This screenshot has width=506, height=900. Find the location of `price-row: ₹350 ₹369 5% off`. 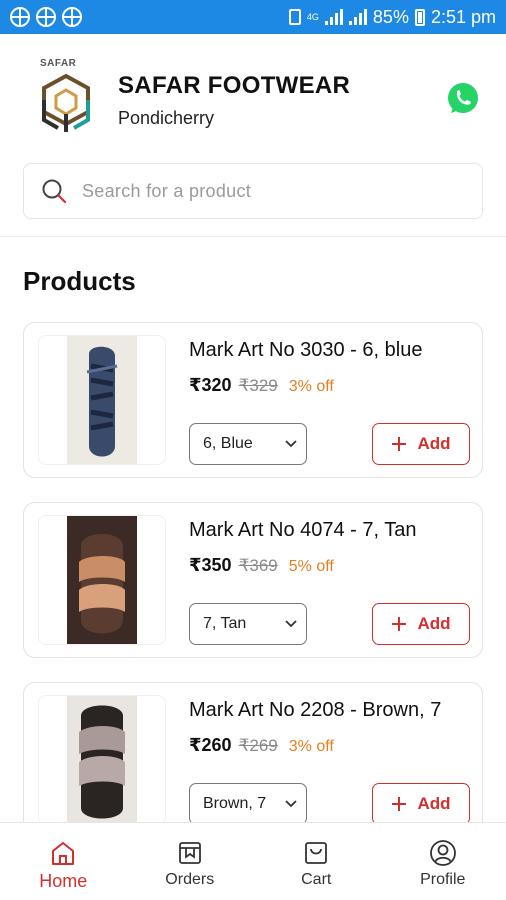

price-row: ₹350 ₹369 5% off is located at coordinates (261, 565).